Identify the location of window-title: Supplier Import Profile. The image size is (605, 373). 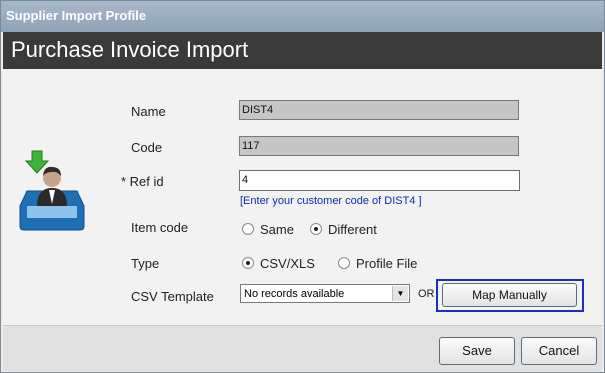
(76, 15).